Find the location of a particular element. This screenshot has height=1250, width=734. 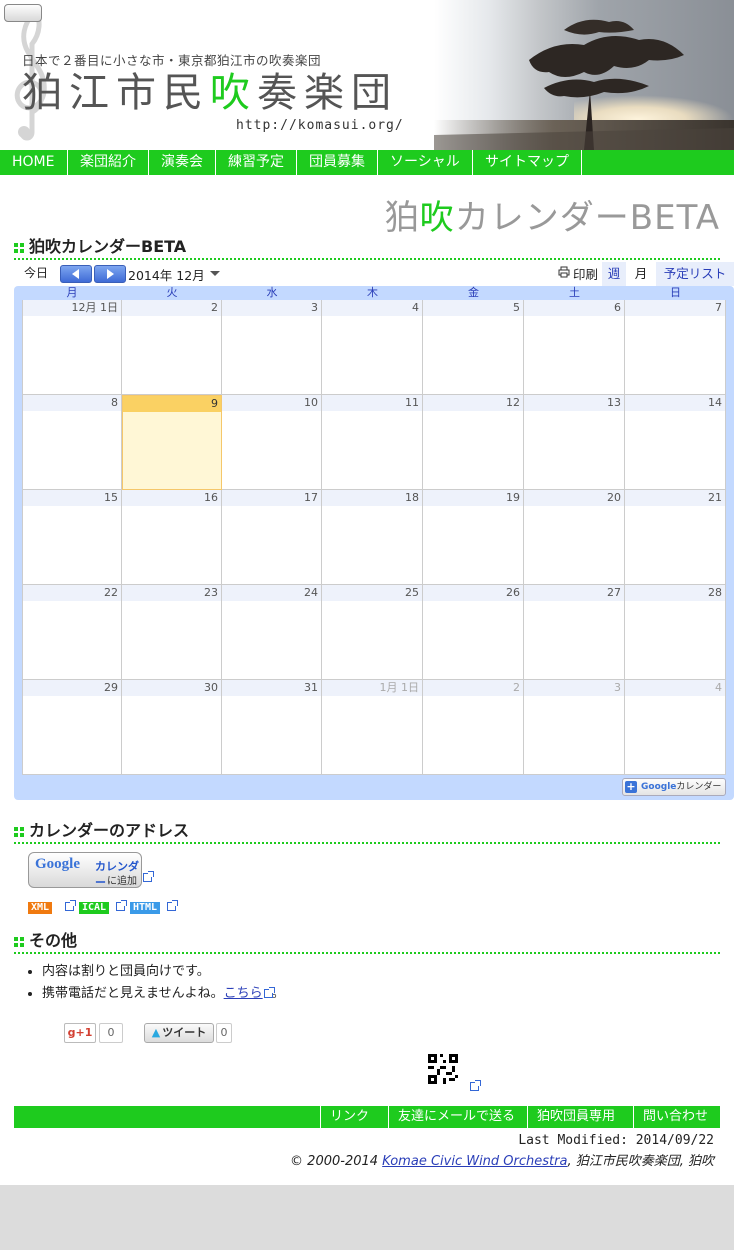

printer-icon is located at coordinates (564, 272).